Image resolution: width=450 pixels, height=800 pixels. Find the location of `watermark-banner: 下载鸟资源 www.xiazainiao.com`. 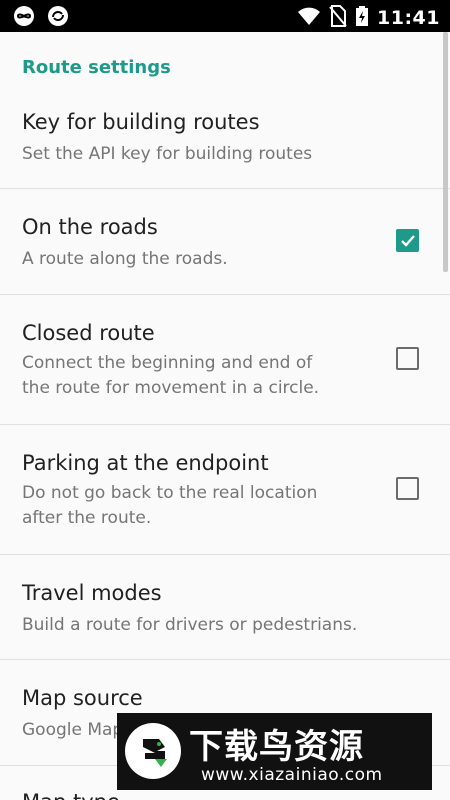

watermark-banner: 下载鸟资源 www.xiazainiao.com is located at coordinates (274, 751).